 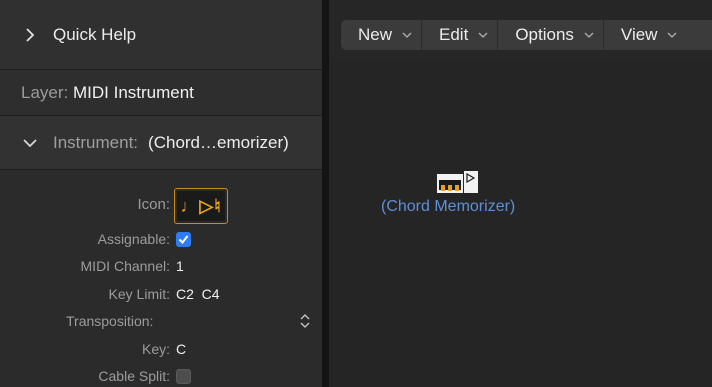 I want to click on param-transposition: Transposition:, so click(x=161, y=321).